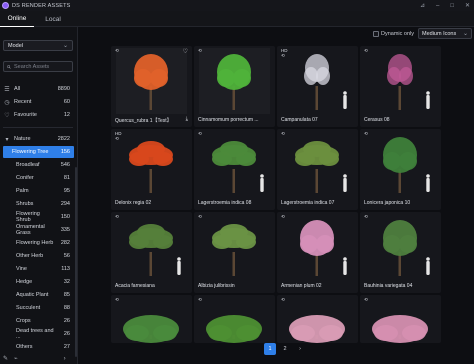 This screenshot has width=474, height=364. I want to click on minimize-icon: –, so click(437, 6).